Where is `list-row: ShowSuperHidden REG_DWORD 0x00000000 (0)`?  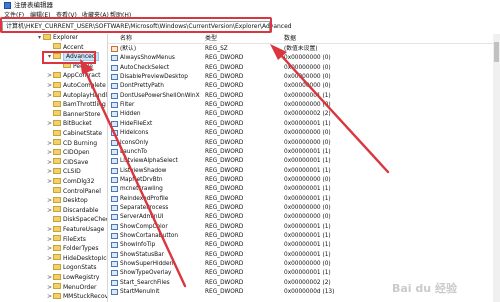 list-row: ShowSuperHidden REG_DWORD 0x00000000 (0) is located at coordinates (304, 264).